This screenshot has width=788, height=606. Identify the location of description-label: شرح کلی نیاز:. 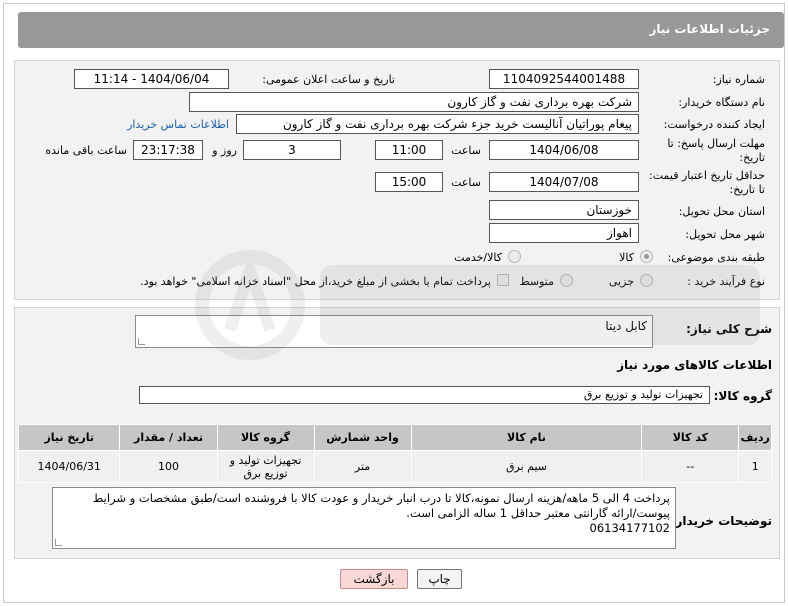
(729, 329).